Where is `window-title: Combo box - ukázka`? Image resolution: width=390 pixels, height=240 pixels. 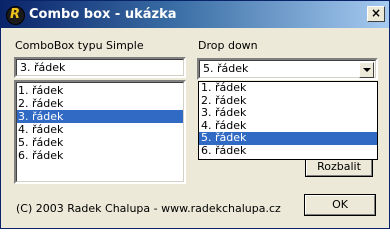
window-title: Combo box - ukázka is located at coordinates (103, 14).